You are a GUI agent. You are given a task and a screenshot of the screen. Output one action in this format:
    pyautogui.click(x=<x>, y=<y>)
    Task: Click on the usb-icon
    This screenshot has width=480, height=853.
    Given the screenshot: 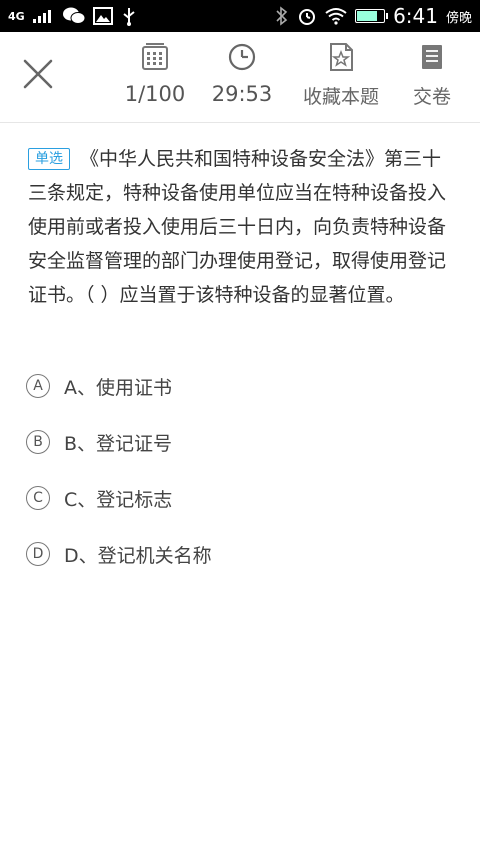 What is the action you would take?
    pyautogui.click(x=129, y=17)
    